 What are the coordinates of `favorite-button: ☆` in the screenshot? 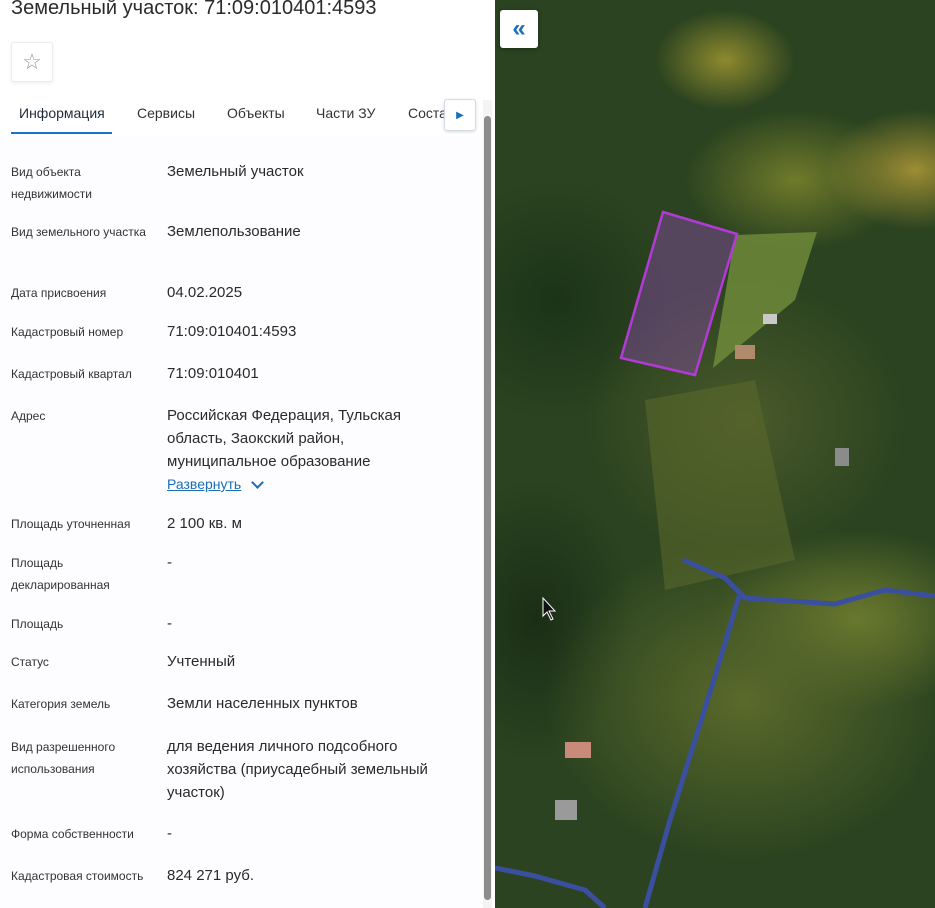 It's located at (32, 62).